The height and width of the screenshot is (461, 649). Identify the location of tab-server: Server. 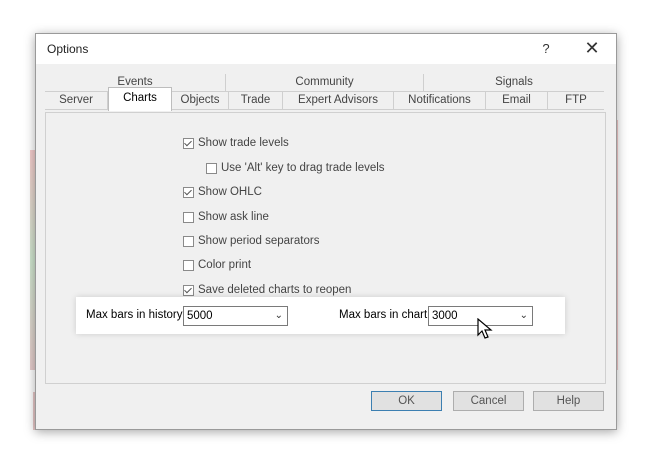
(76, 100).